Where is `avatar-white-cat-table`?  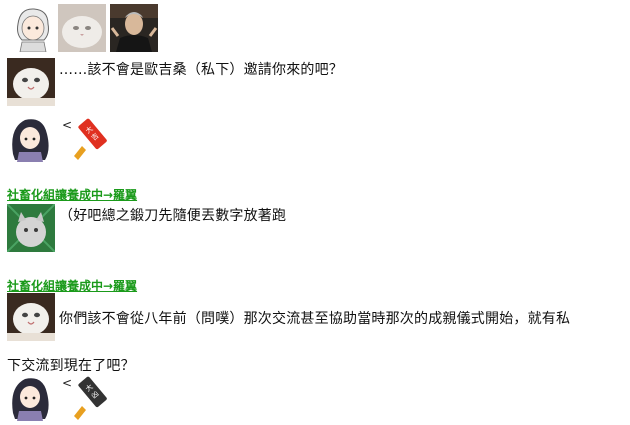
avatar-white-cat-table is located at coordinates (31, 82).